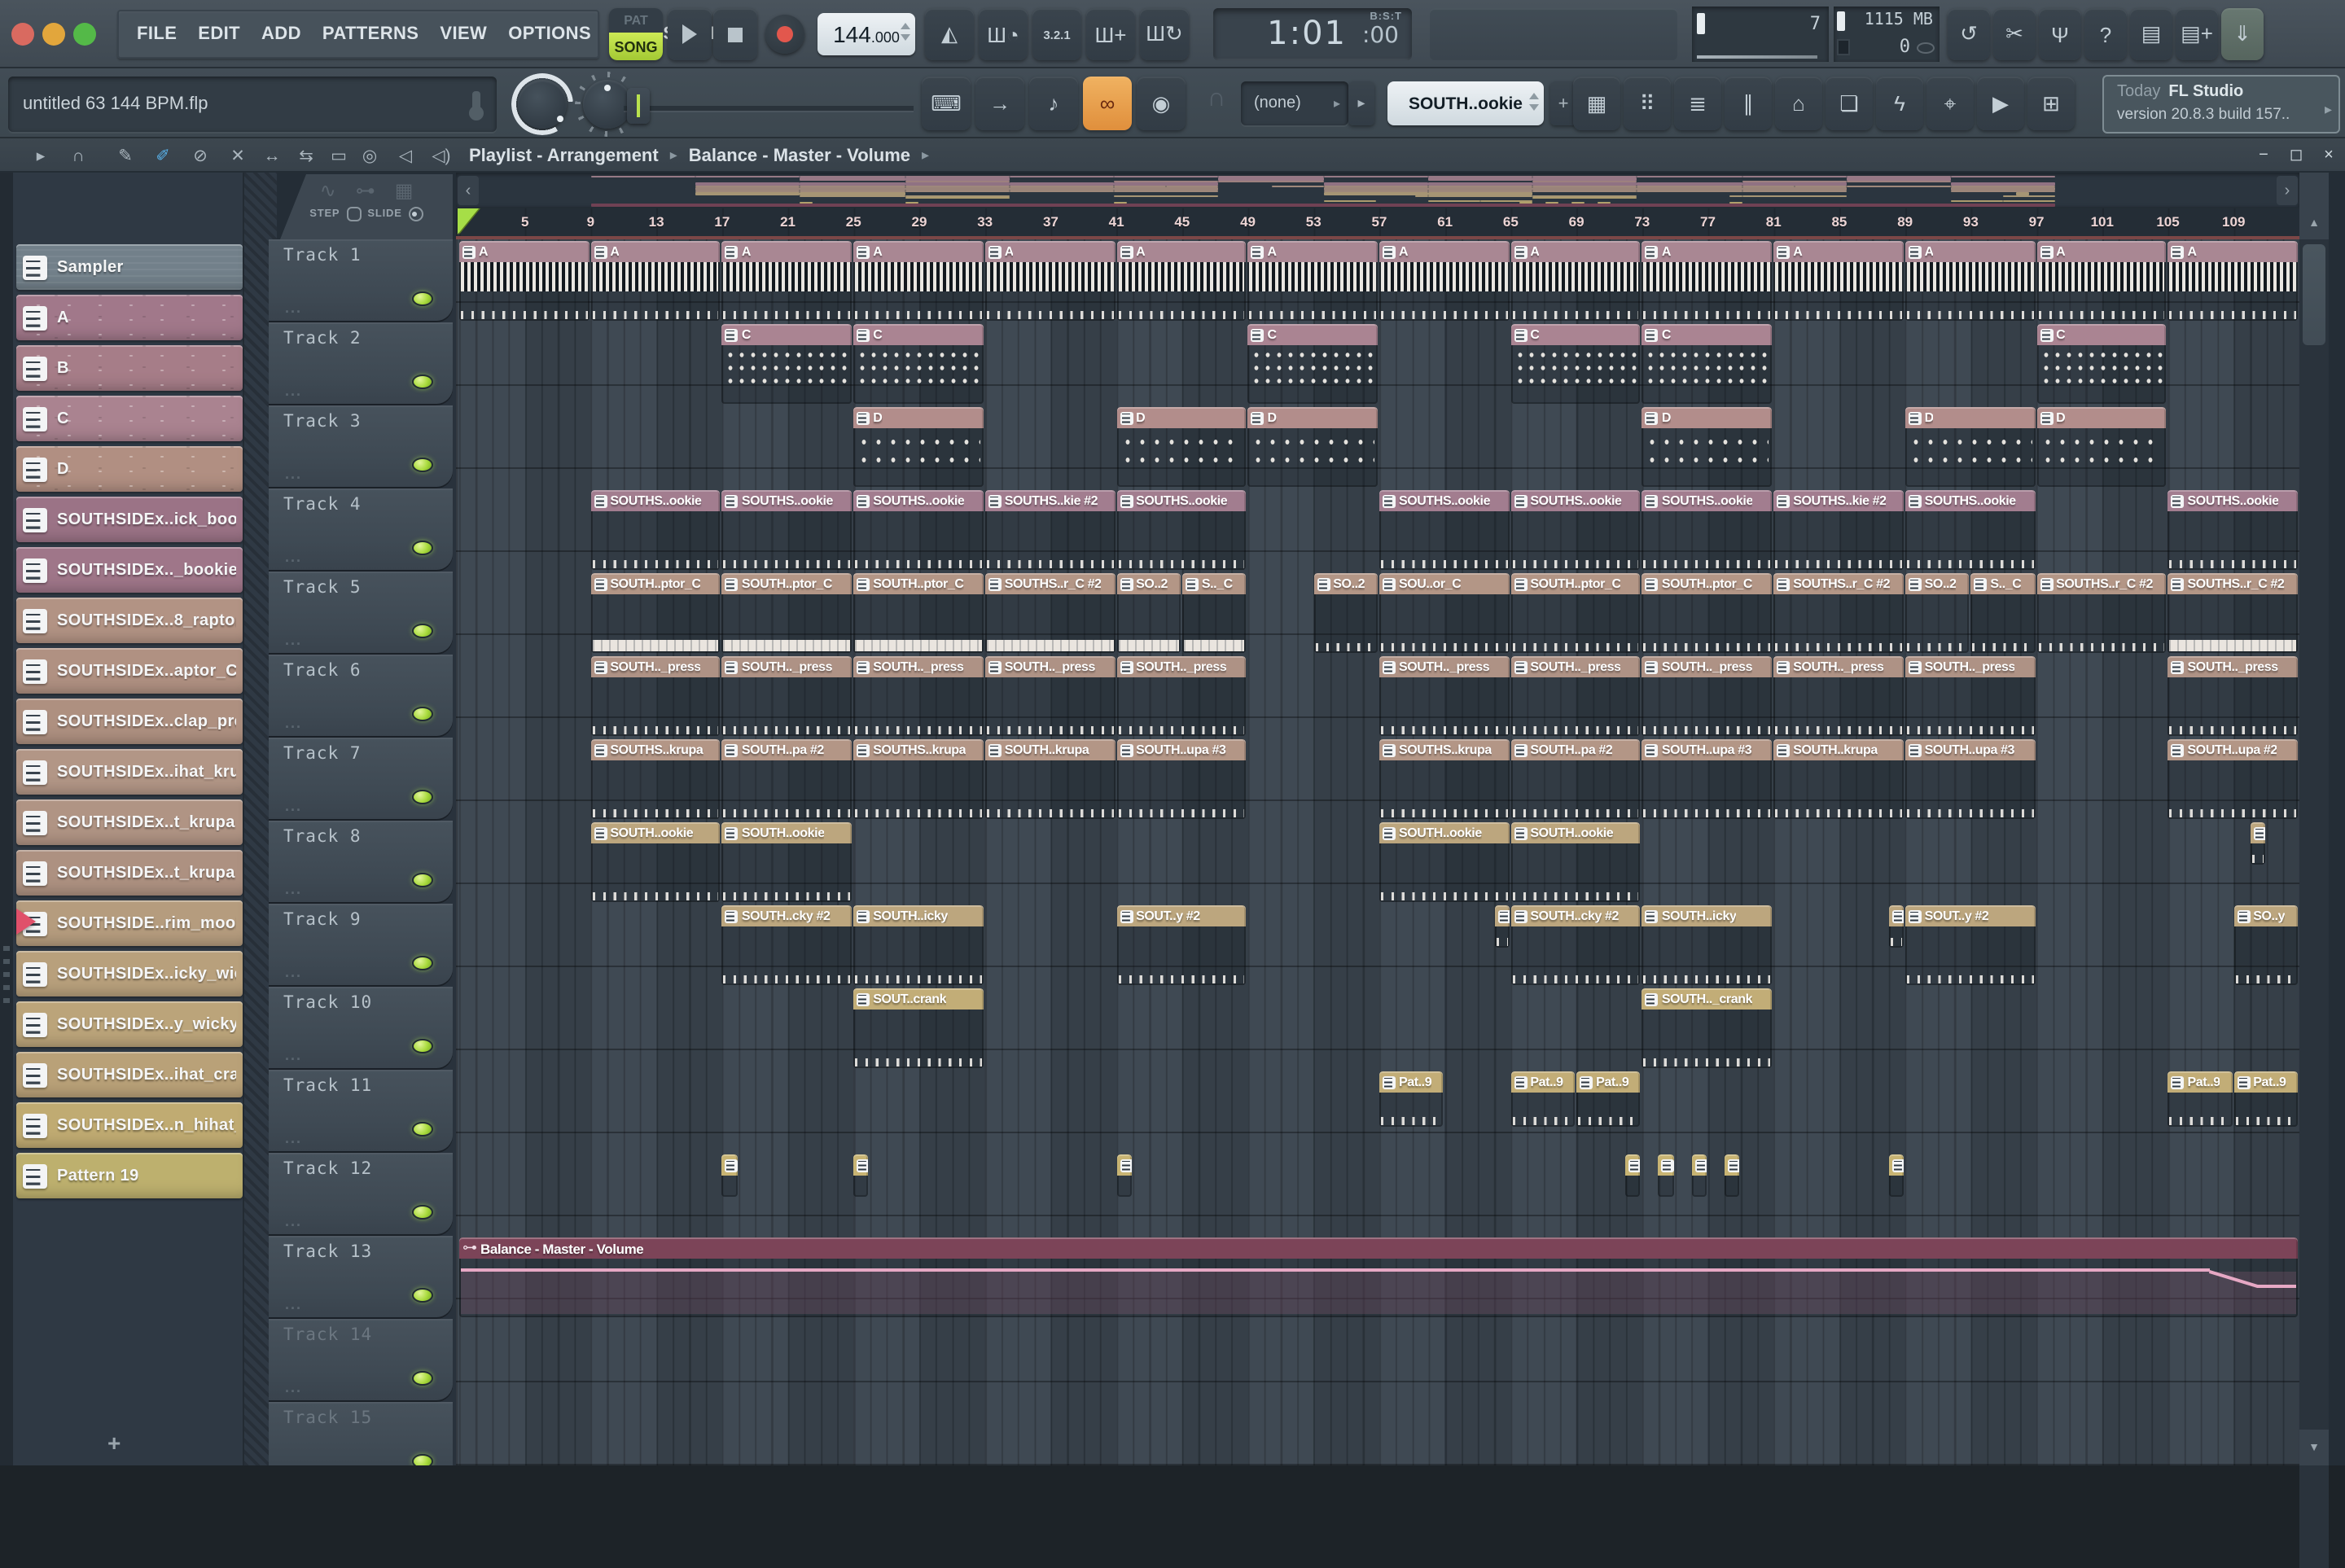 Image resolution: width=2345 pixels, height=1568 pixels. What do you see at coordinates (130, 570) in the screenshot?
I see `picker-item-7: SOUTHSIDEx.._bookie #2` at bounding box center [130, 570].